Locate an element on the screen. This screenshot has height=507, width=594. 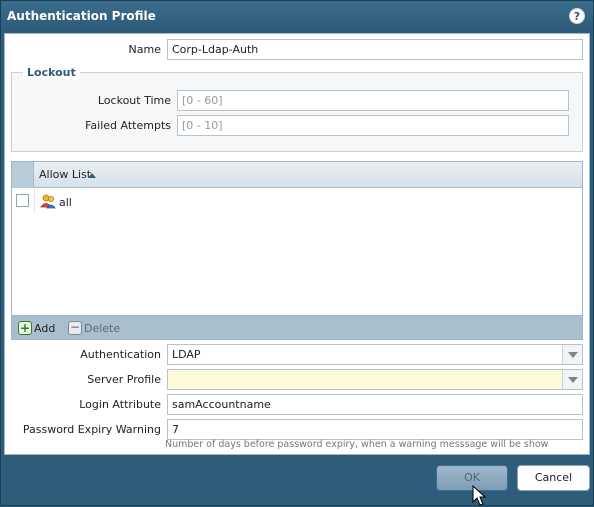
dialog-titlebar: Authentication Profile ? is located at coordinates (297, 16).